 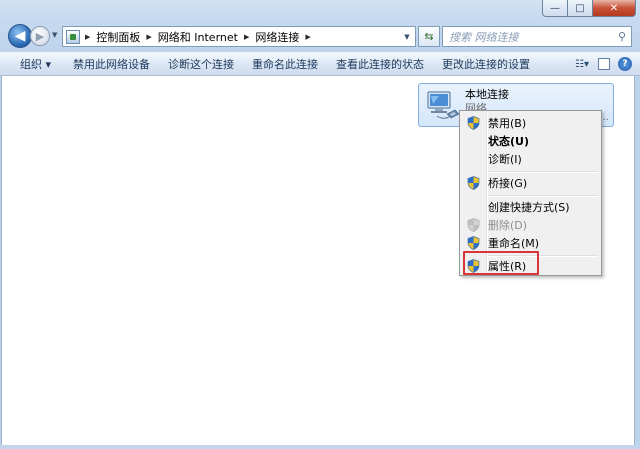 I want to click on menu-item-status: 状态(U), so click(x=530, y=141).